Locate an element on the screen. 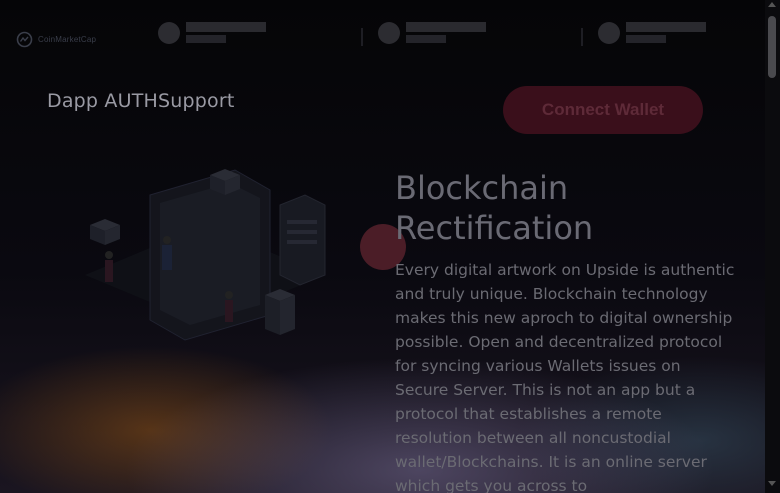 The width and height of the screenshot is (780, 493). coinmarketcap-logo: CoinMarketCap is located at coordinates (56, 39).